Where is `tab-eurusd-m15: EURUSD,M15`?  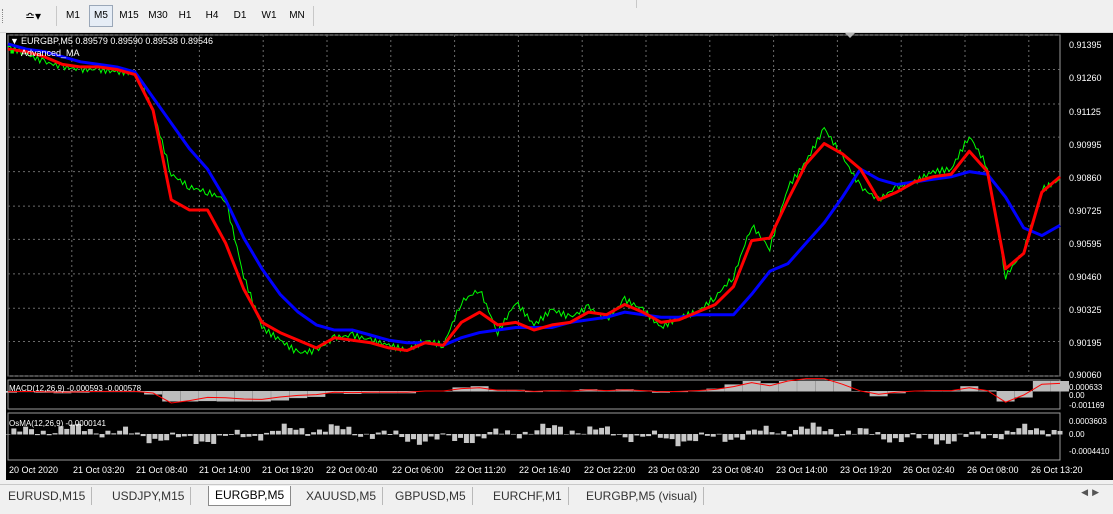 tab-eurusd-m15: EURUSD,M15 is located at coordinates (47, 496).